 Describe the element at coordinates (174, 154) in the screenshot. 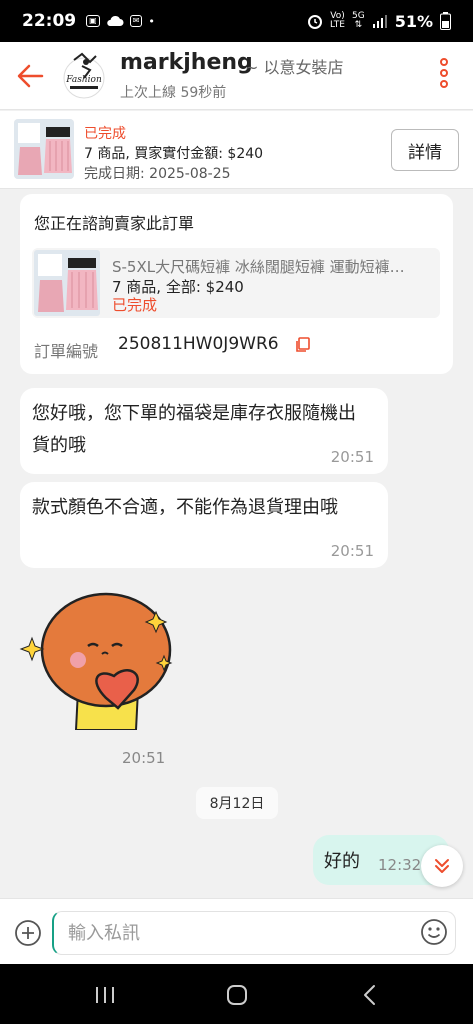

I see `order-summary: 7 商品, 買家實付金額: $240` at that location.